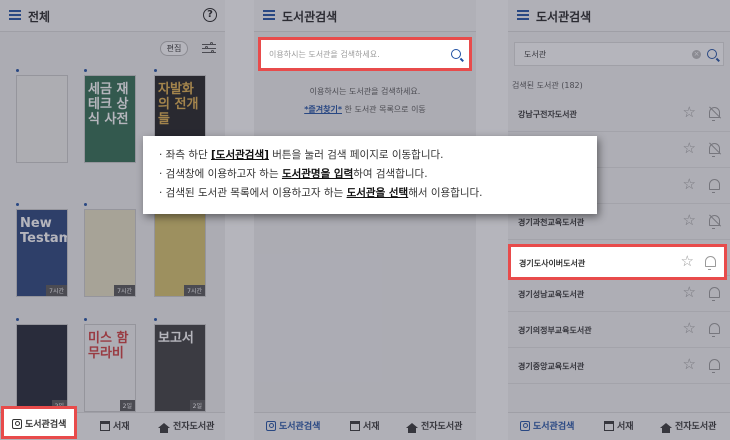 The width and height of the screenshot is (730, 440). I want to click on search-placeholder: 이용하시는 도서관을 검색하세요., so click(324, 54).